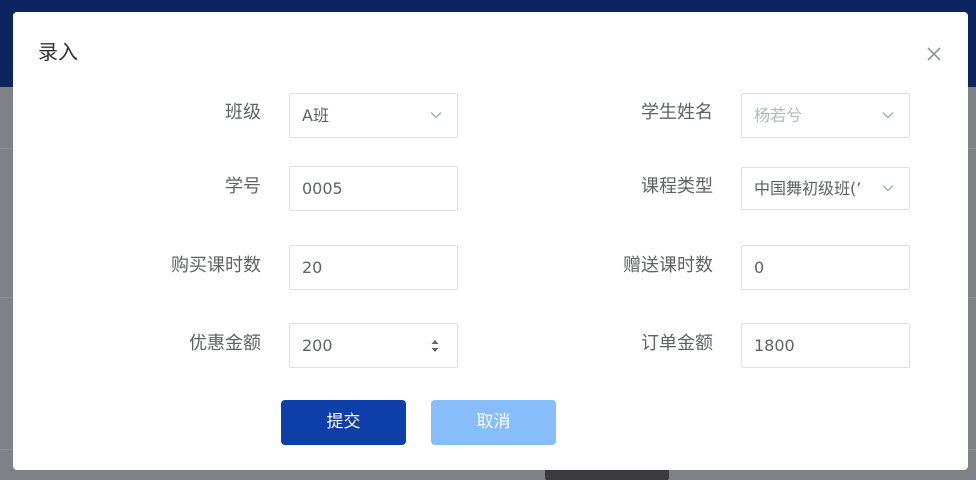  What do you see at coordinates (312, 267) in the screenshot?
I see `purchased-hours-value: 20` at bounding box center [312, 267].